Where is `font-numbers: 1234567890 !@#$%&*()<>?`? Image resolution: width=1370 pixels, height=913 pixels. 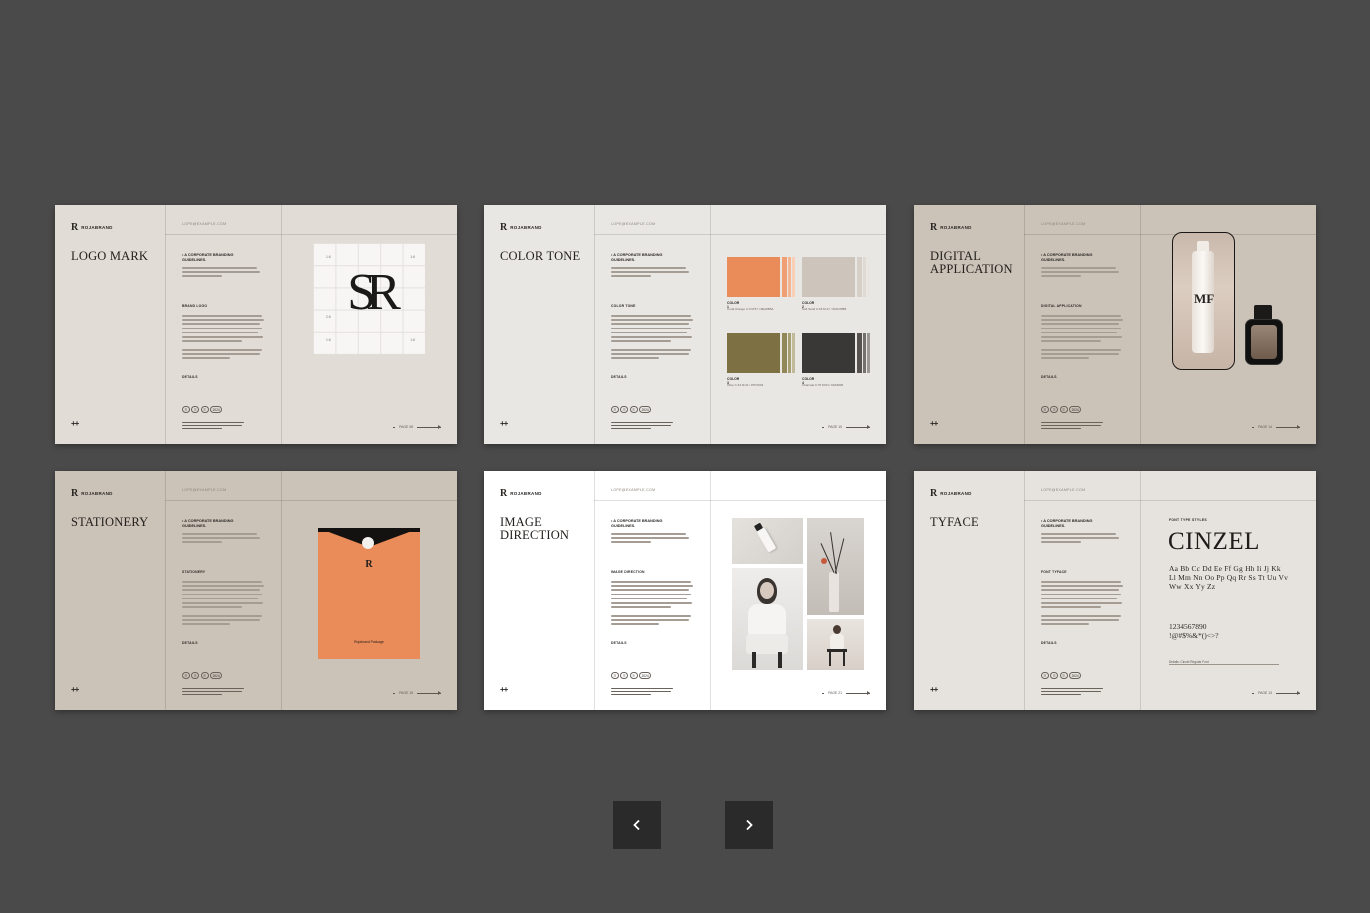 font-numbers: 1234567890 !@#$%&*()<>? is located at coordinates (1194, 631).